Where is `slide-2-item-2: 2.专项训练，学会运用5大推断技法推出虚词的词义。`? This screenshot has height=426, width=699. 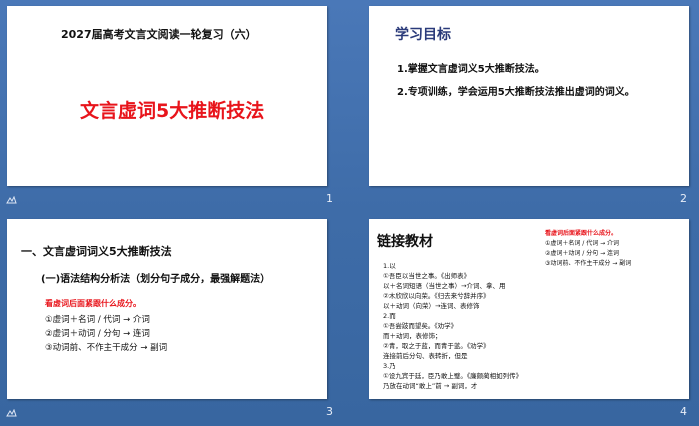 slide-2-item-2: 2.专项训练，学会运用5大推断技法推出虚词的词义。 is located at coordinates (516, 92).